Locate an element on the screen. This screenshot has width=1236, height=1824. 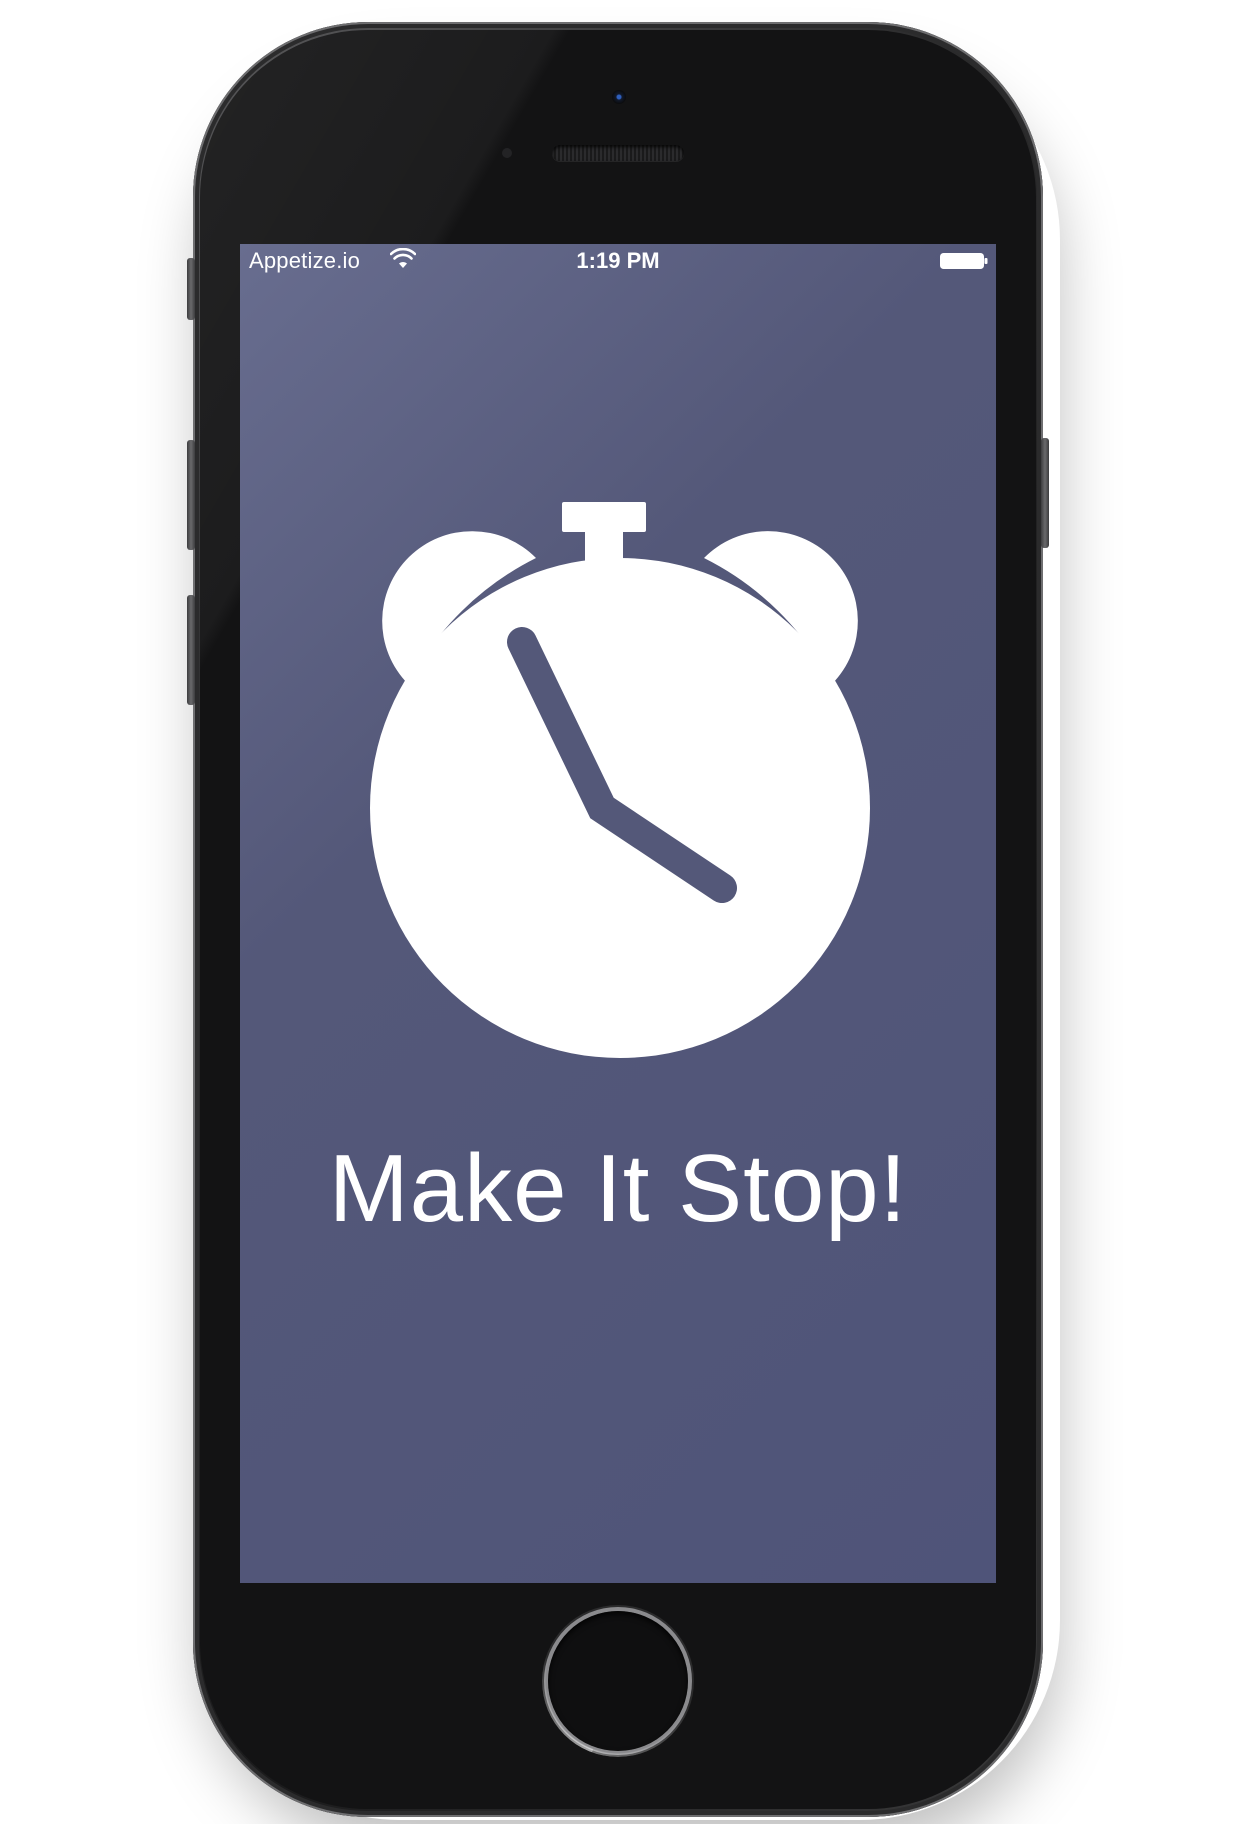
power-button is located at coordinates (1045, 493).